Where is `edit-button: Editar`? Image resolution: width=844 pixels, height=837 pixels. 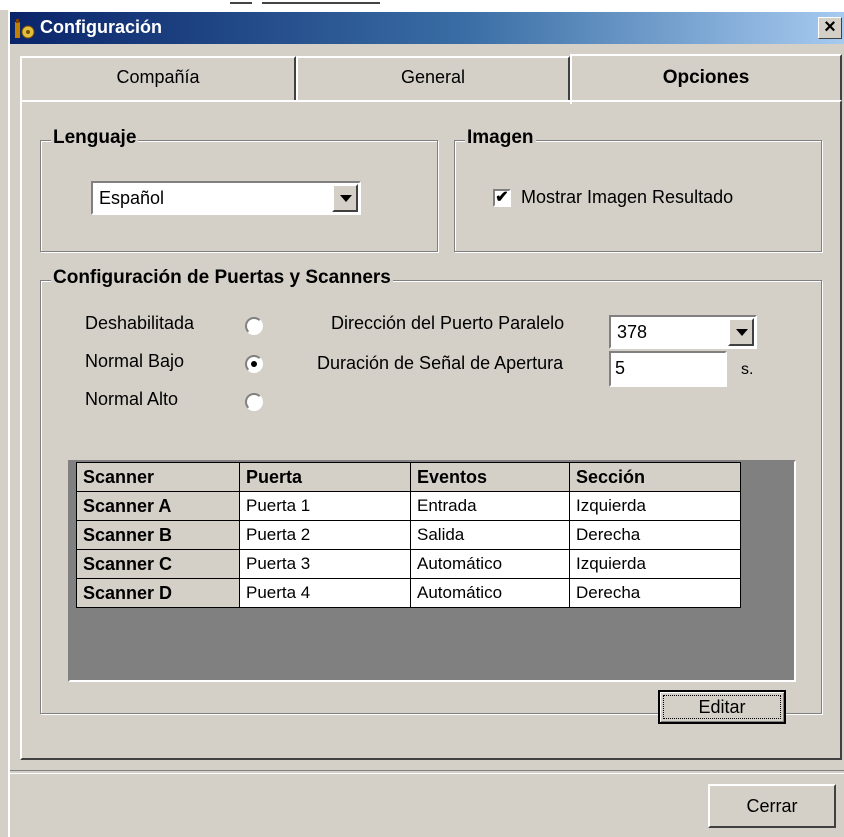
edit-button: Editar is located at coordinates (722, 707).